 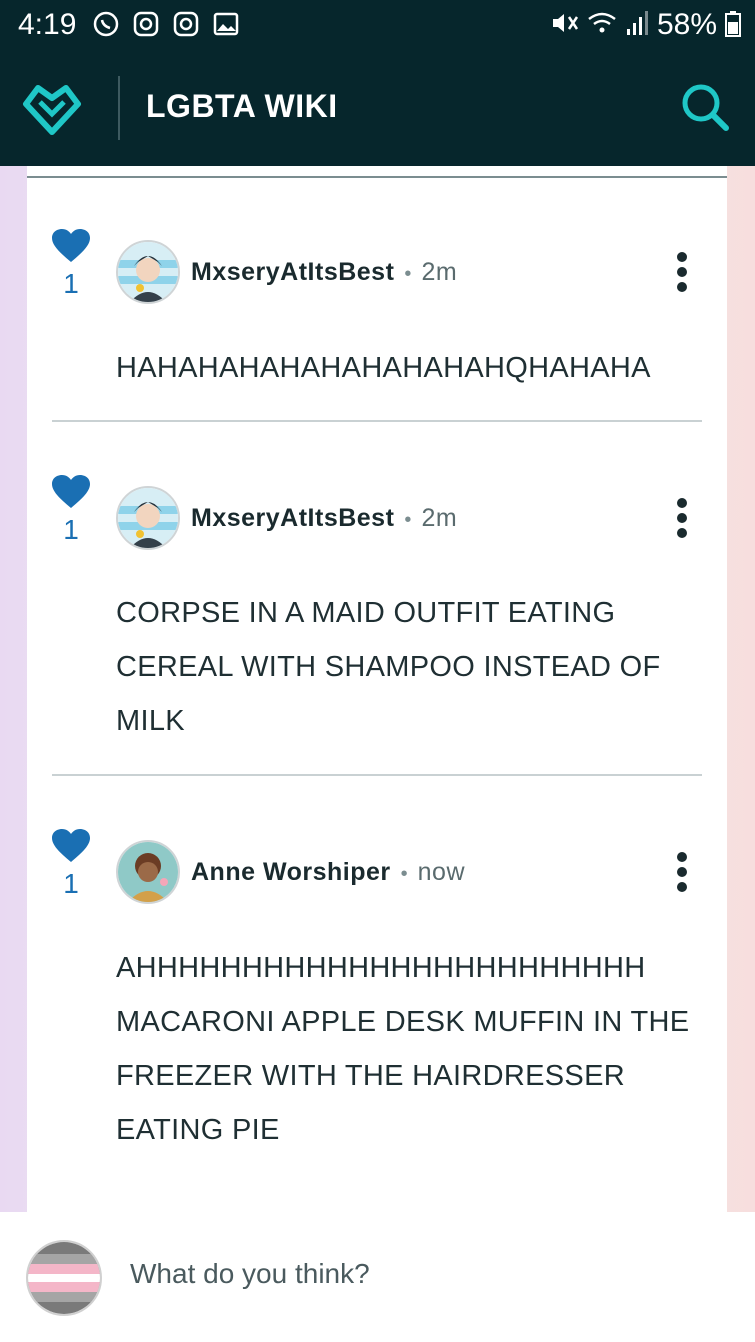 What do you see at coordinates (64, 1278) in the screenshot?
I see `user-avatar` at bounding box center [64, 1278].